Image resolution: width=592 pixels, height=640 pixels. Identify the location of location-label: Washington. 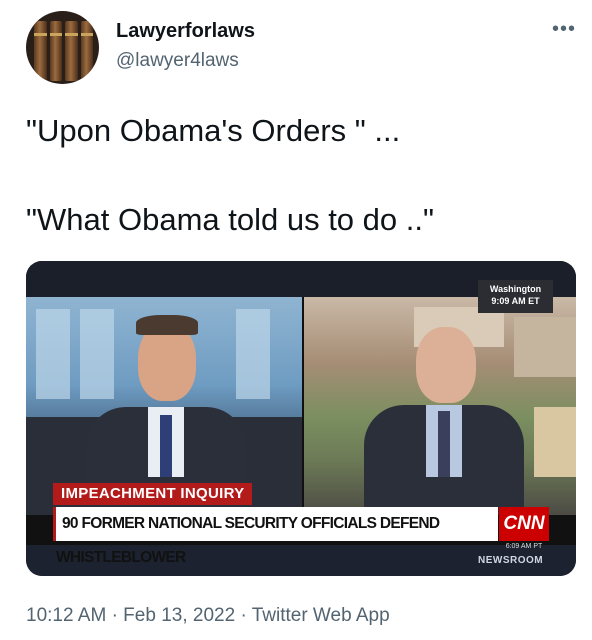
(515, 289).